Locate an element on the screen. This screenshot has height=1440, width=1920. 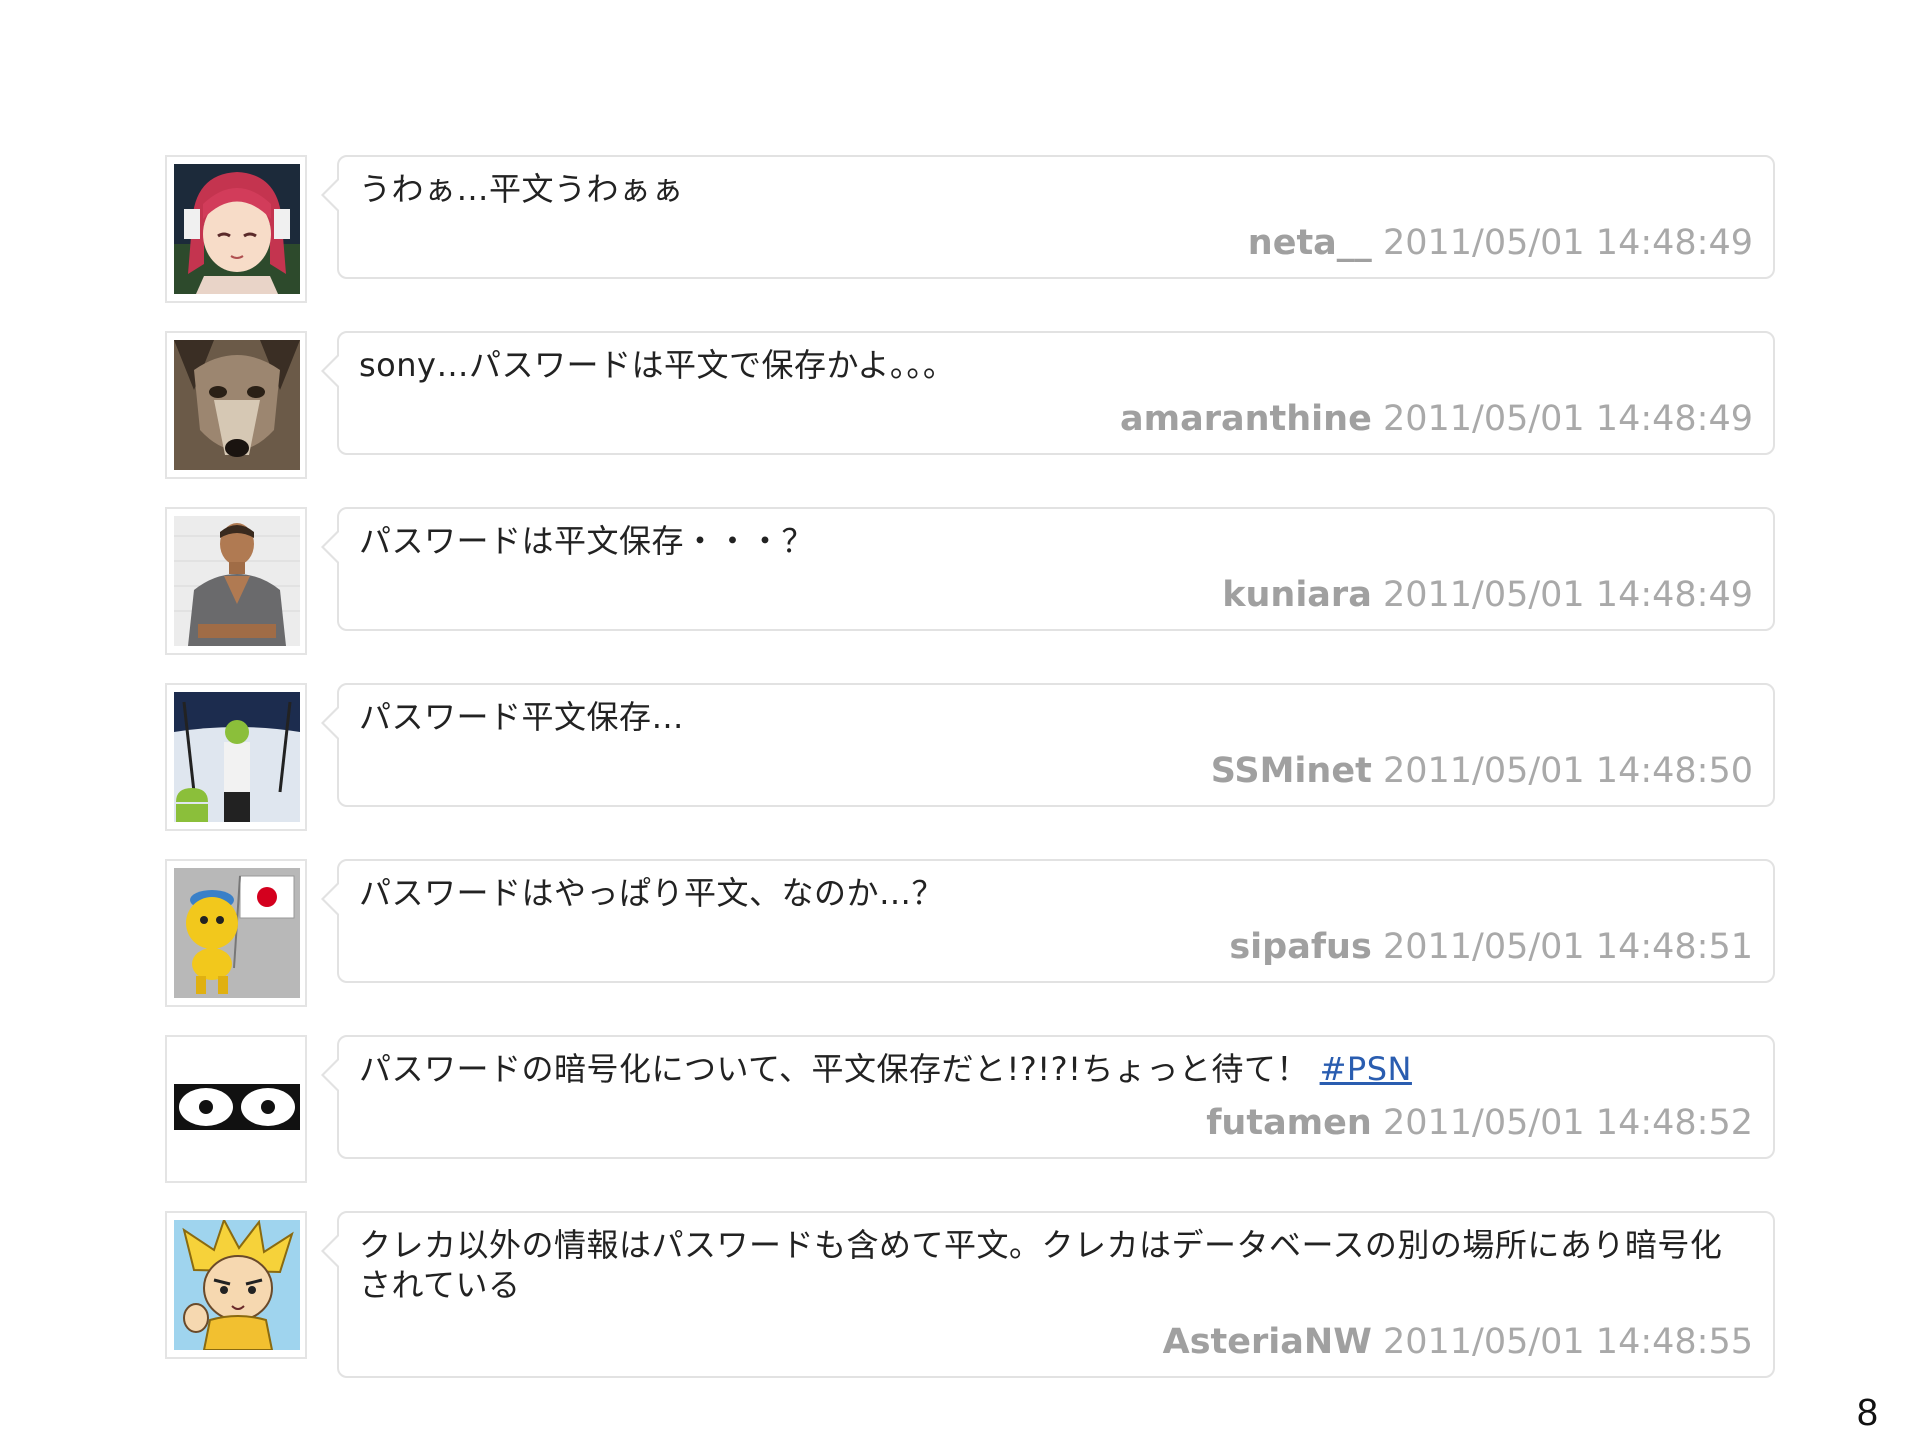
tweet-meta: kuniara 2011/05/01 14:48:49 is located at coordinates (1487, 595).